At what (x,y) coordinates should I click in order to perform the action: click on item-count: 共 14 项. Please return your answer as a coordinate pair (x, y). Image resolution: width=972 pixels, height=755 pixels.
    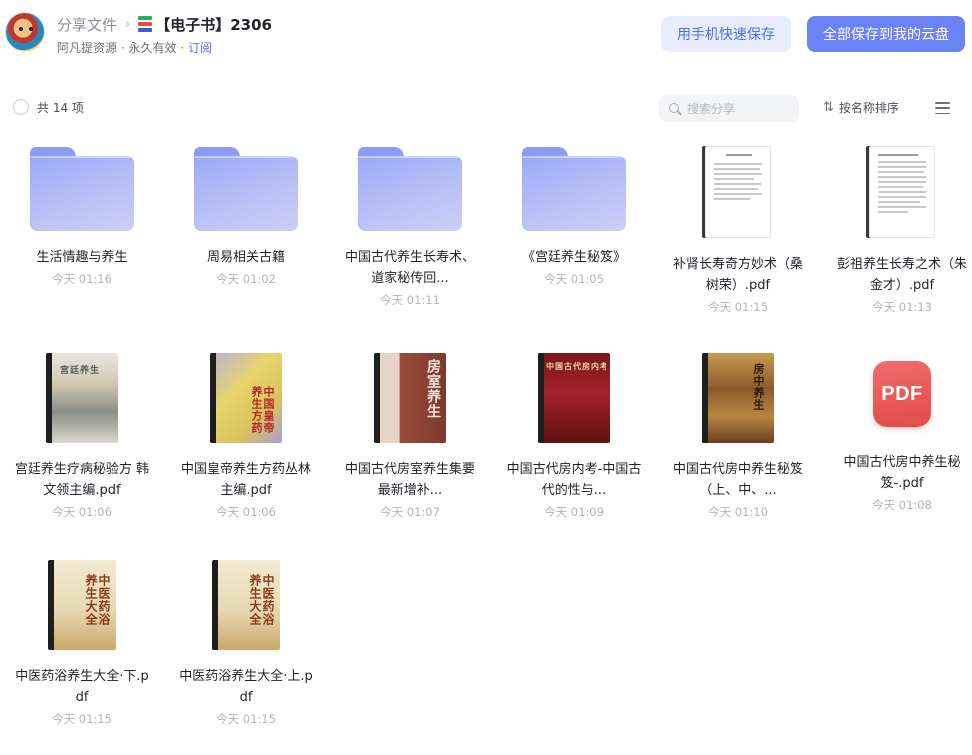
    Looking at the image, I should click on (60, 108).